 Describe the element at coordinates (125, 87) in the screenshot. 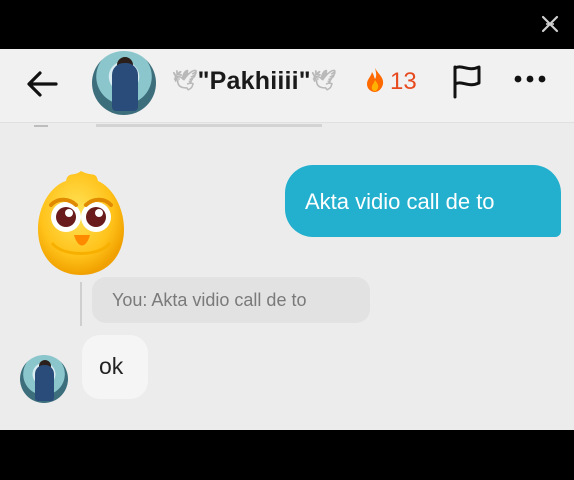

I see `avatar-photo-person` at that location.